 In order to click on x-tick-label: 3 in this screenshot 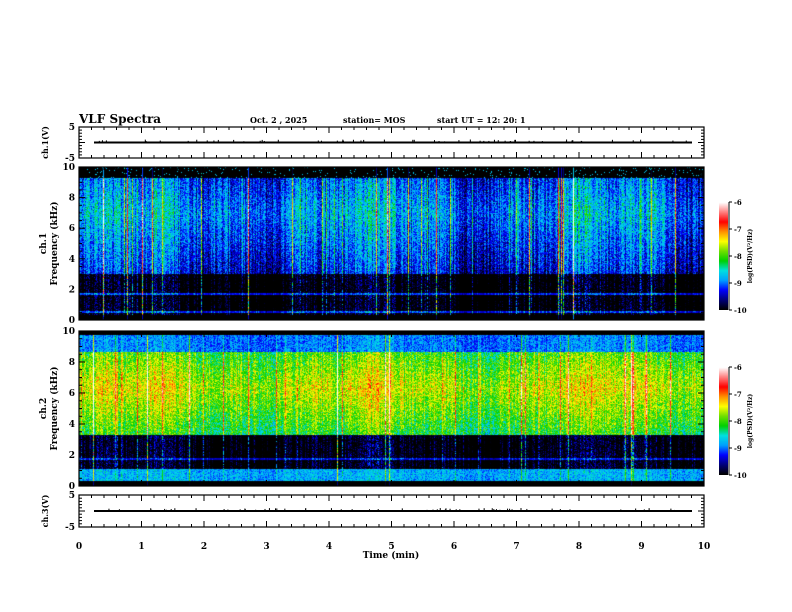, I will do `click(266, 547)`.